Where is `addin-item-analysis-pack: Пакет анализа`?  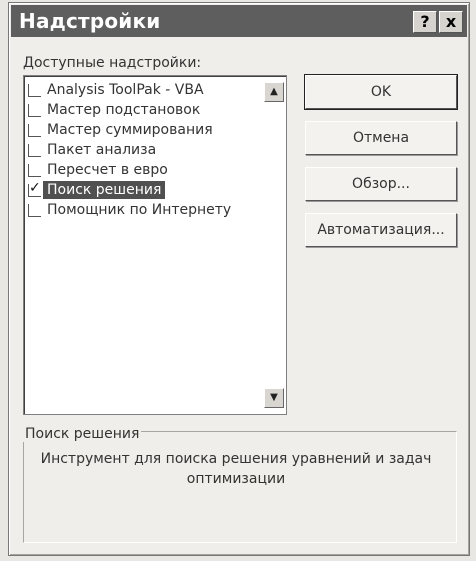 addin-item-analysis-pack: Пакет анализа is located at coordinates (143, 150).